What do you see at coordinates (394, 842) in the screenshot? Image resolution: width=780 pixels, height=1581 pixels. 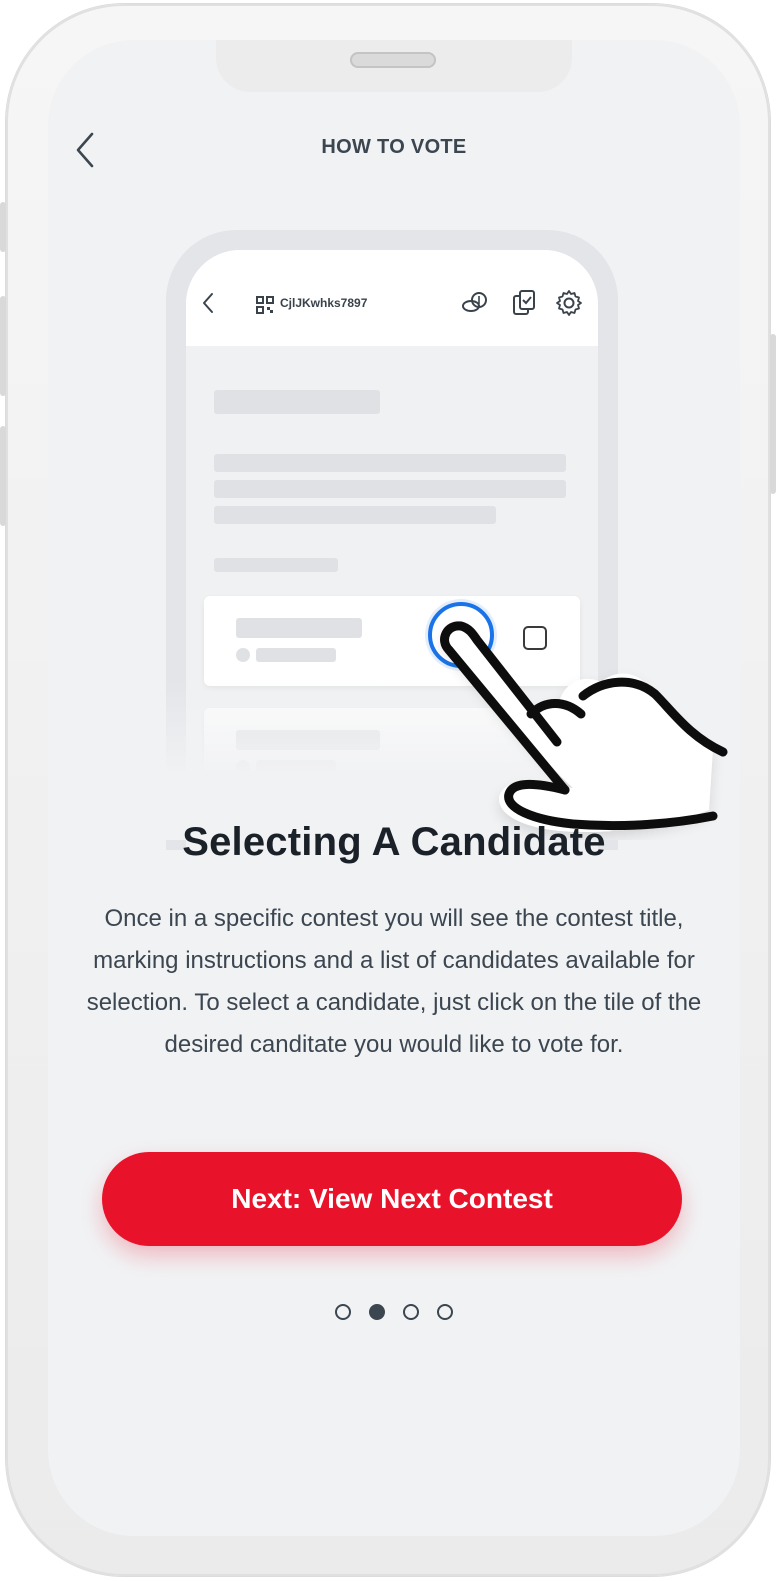 I see `step-title: Selecting A Candidate` at bounding box center [394, 842].